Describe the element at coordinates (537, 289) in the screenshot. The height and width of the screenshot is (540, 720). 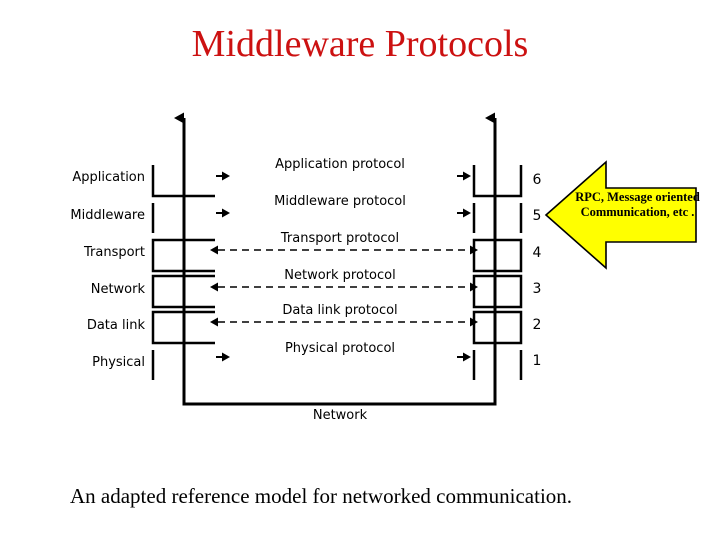
I see `layer-number-3: 3` at that location.